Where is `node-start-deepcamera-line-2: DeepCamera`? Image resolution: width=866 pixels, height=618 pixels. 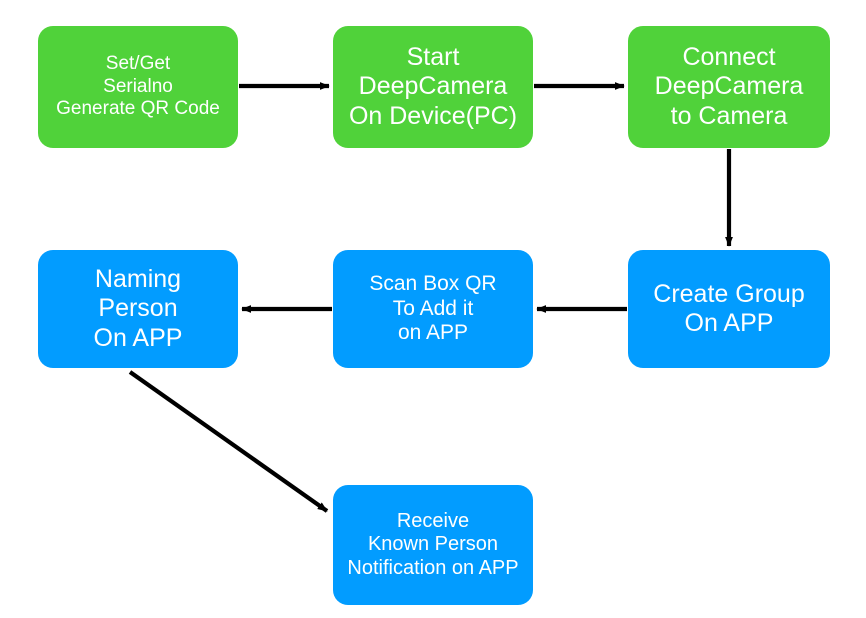
node-start-deepcamera-line-2: DeepCamera is located at coordinates (433, 86).